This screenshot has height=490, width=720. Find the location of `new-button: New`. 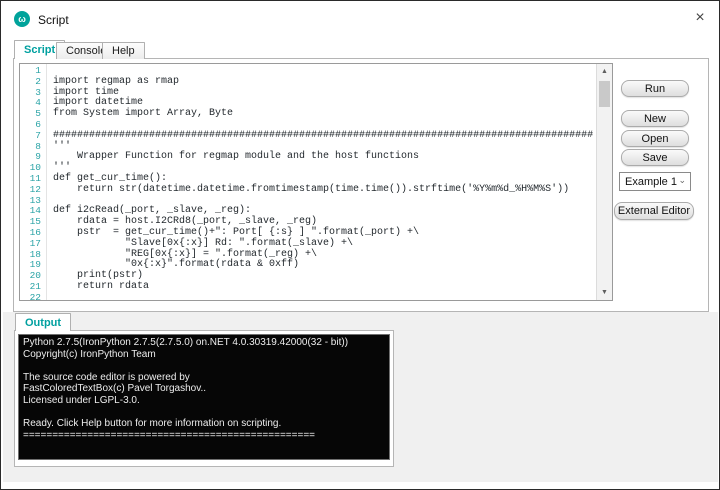

new-button: New is located at coordinates (655, 118).